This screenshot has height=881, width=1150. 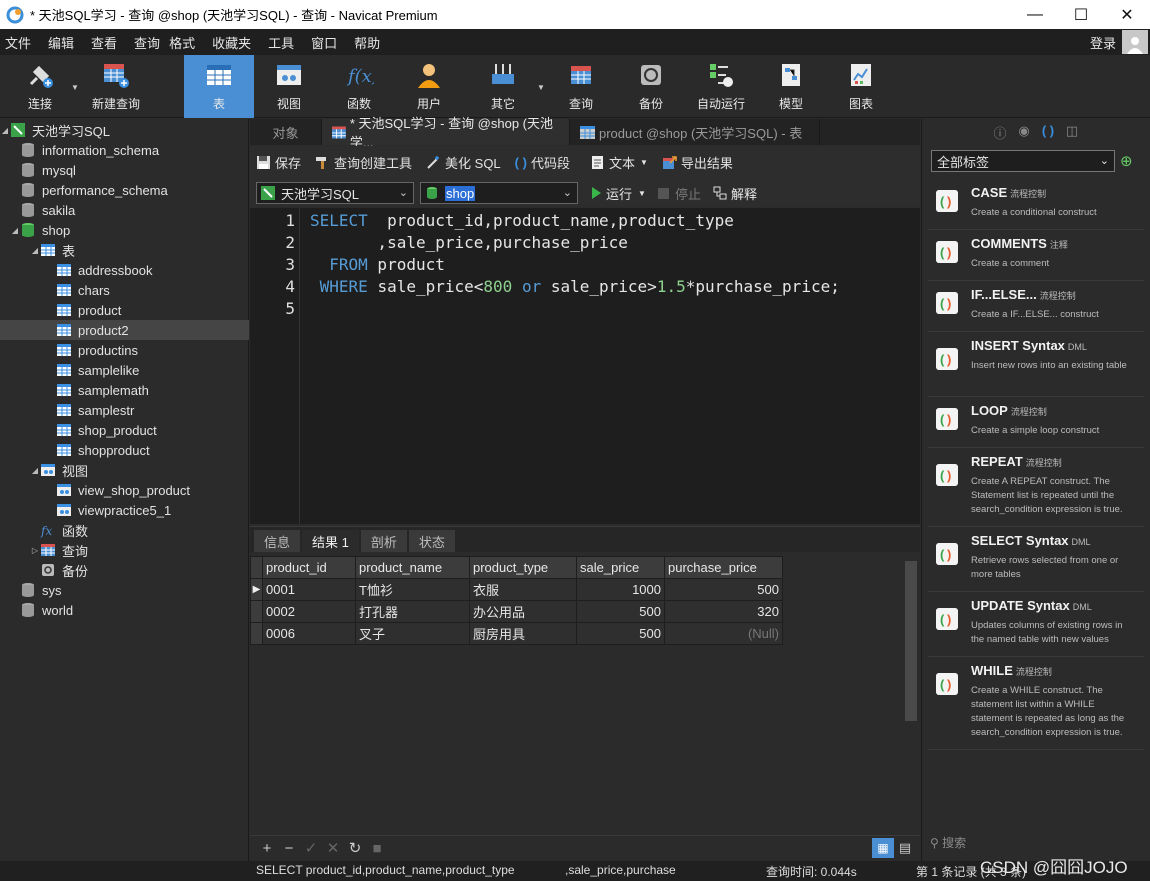 What do you see at coordinates (412, 633) in the screenshot?
I see `table-cell: 叉子` at bounding box center [412, 633].